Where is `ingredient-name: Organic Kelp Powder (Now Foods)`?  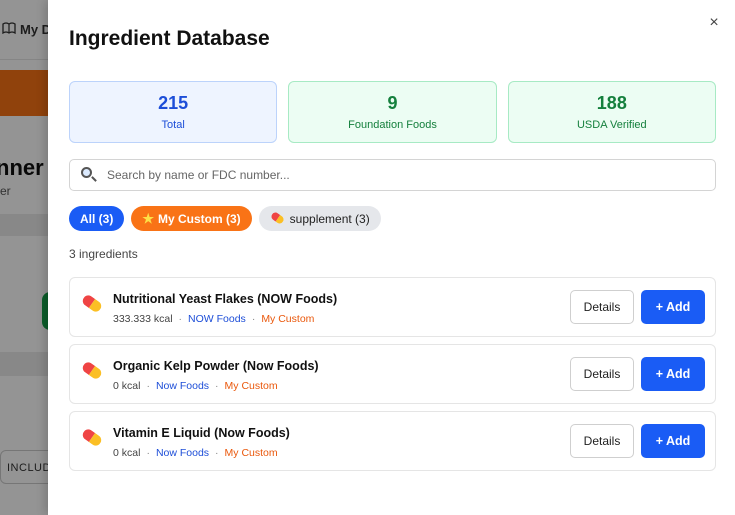
ingredient-name: Organic Kelp Powder (Now Foods) is located at coordinates (216, 366).